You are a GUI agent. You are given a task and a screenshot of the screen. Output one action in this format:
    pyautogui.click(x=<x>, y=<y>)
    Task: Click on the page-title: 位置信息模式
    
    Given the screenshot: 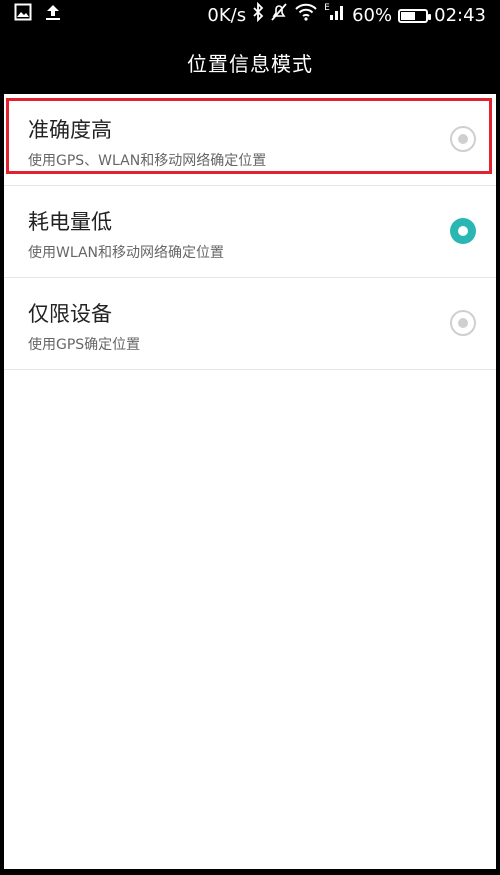 What is the action you would take?
    pyautogui.click(x=250, y=63)
    